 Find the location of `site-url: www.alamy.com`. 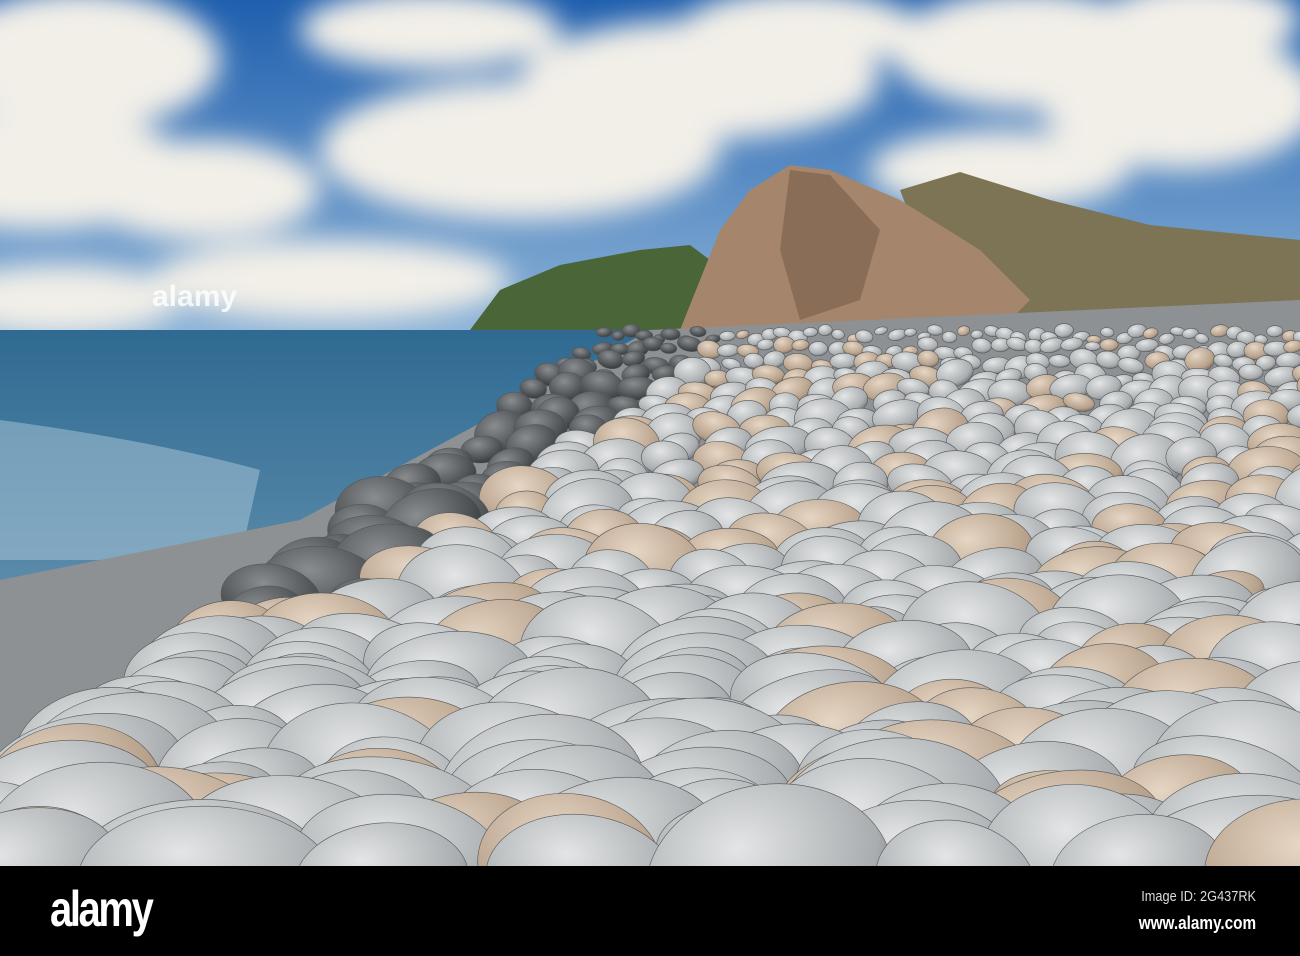

site-url: www.alamy.com is located at coordinates (1197, 923).